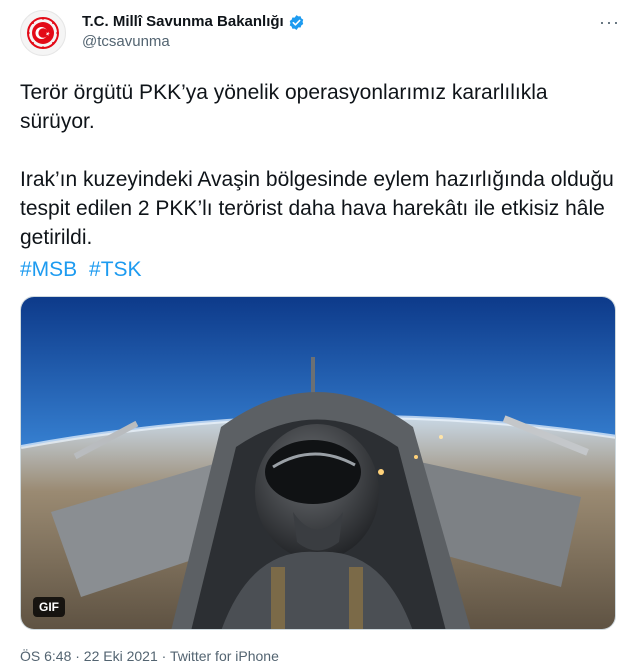 The height and width of the screenshot is (670, 640). Describe the element at coordinates (193, 42) in the screenshot. I see `author-handle: @tcsavunma` at that location.